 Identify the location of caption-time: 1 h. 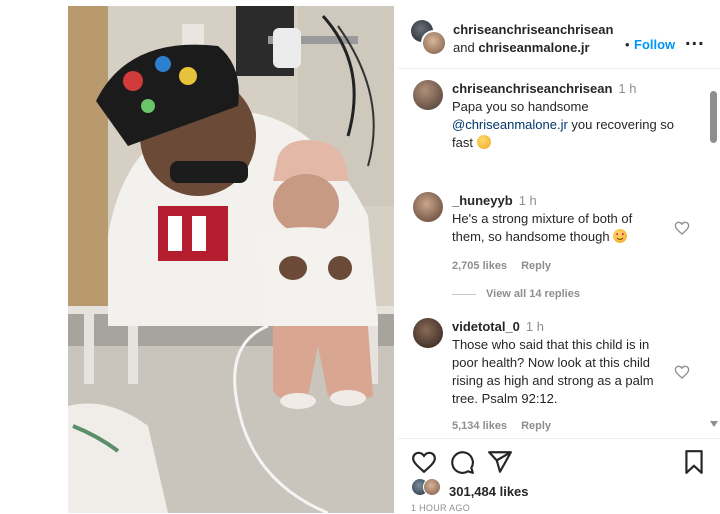
(627, 88).